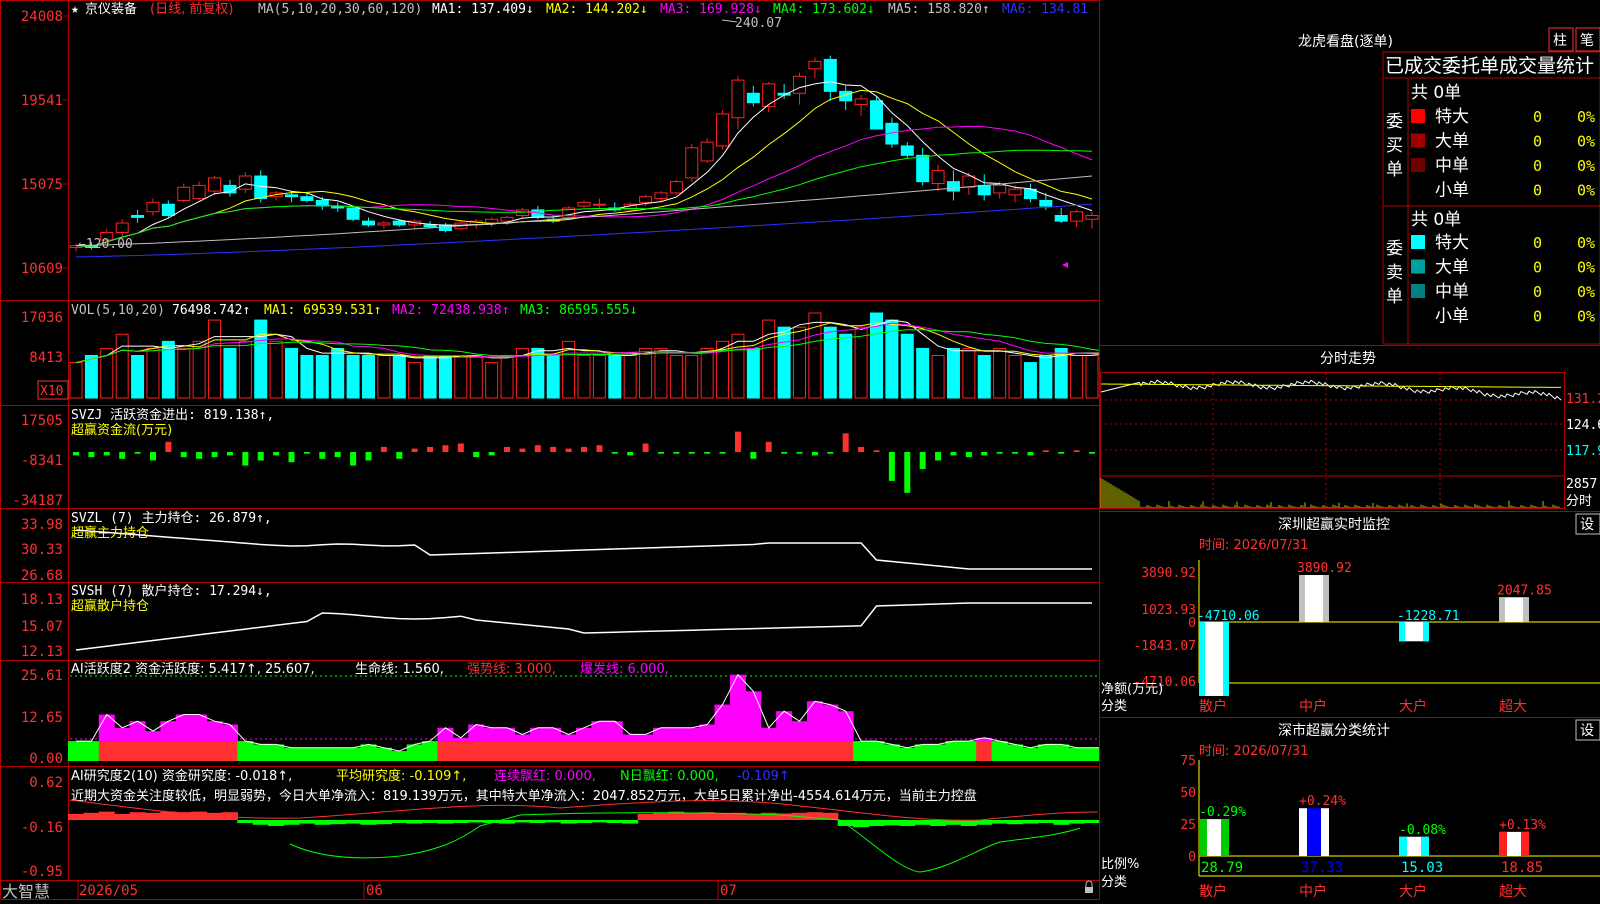 Image resolution: width=1600 pixels, height=904 pixels. What do you see at coordinates (1452, 317) in the screenshot?
I see `sell-row-name: 小单` at bounding box center [1452, 317].